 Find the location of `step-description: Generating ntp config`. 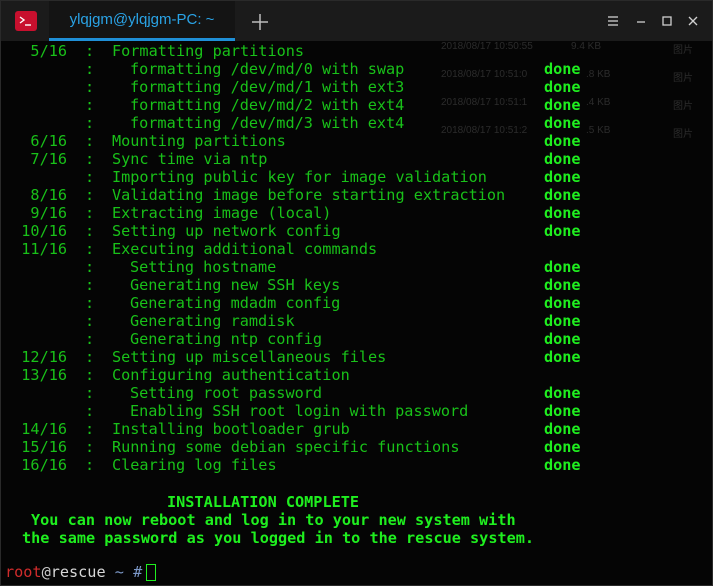

step-description: Generating ntp config is located at coordinates (226, 339).